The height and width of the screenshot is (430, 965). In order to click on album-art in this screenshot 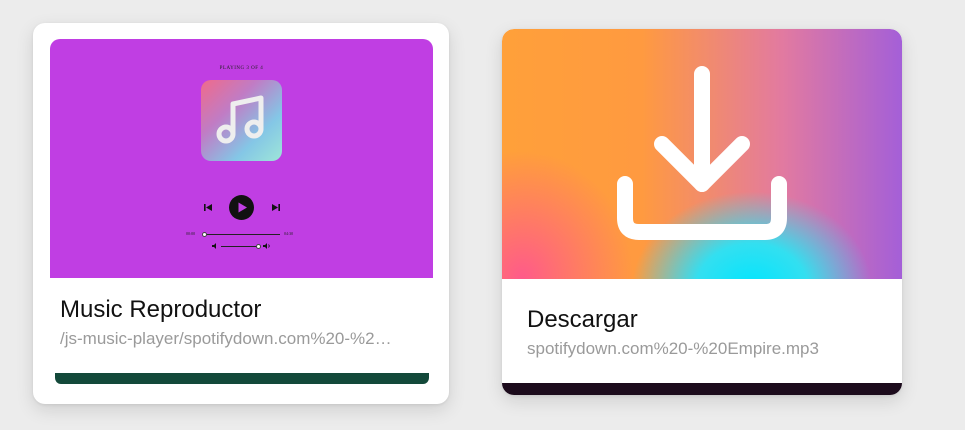, I will do `click(241, 120)`.